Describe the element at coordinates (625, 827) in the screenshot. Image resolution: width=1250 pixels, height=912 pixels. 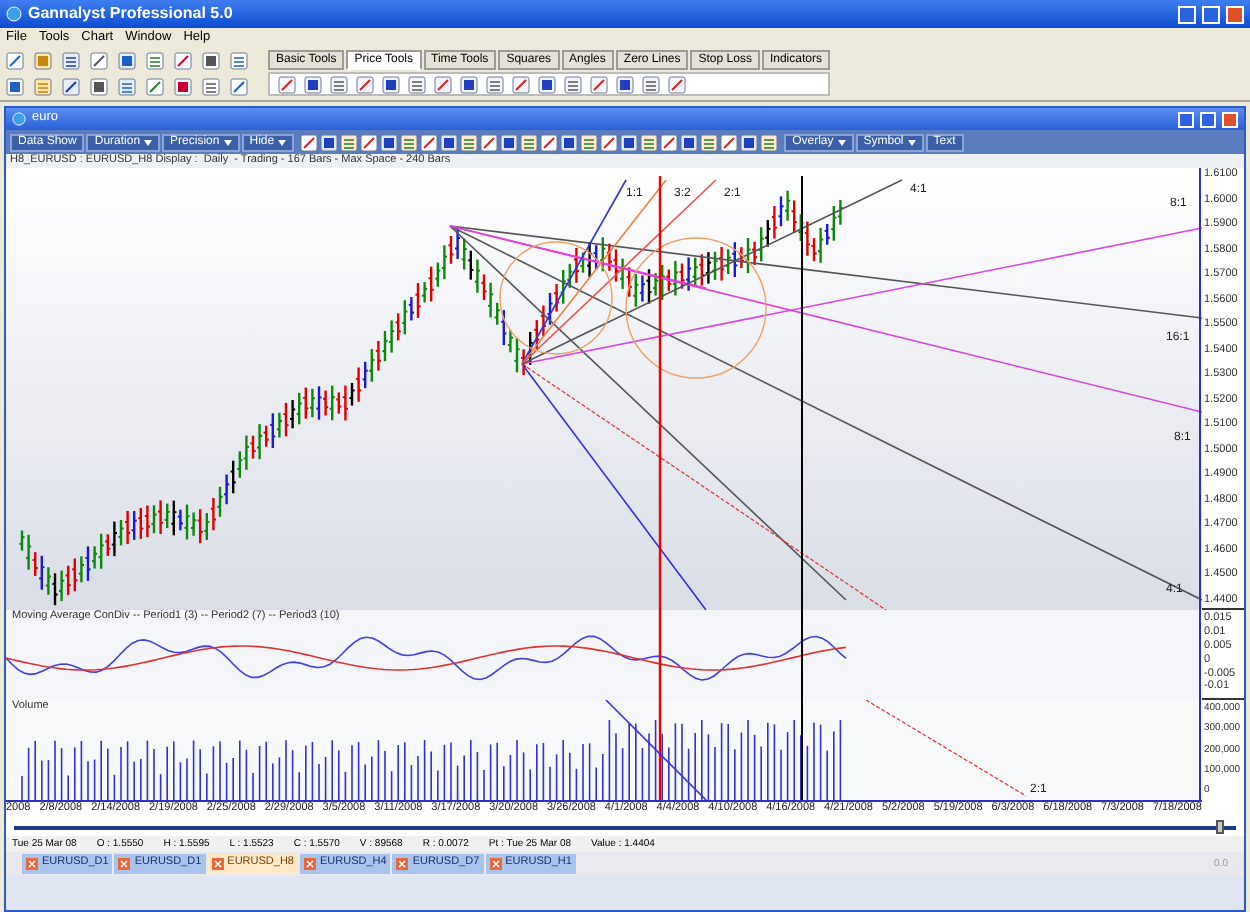
I see `chart-scrollbar` at that location.